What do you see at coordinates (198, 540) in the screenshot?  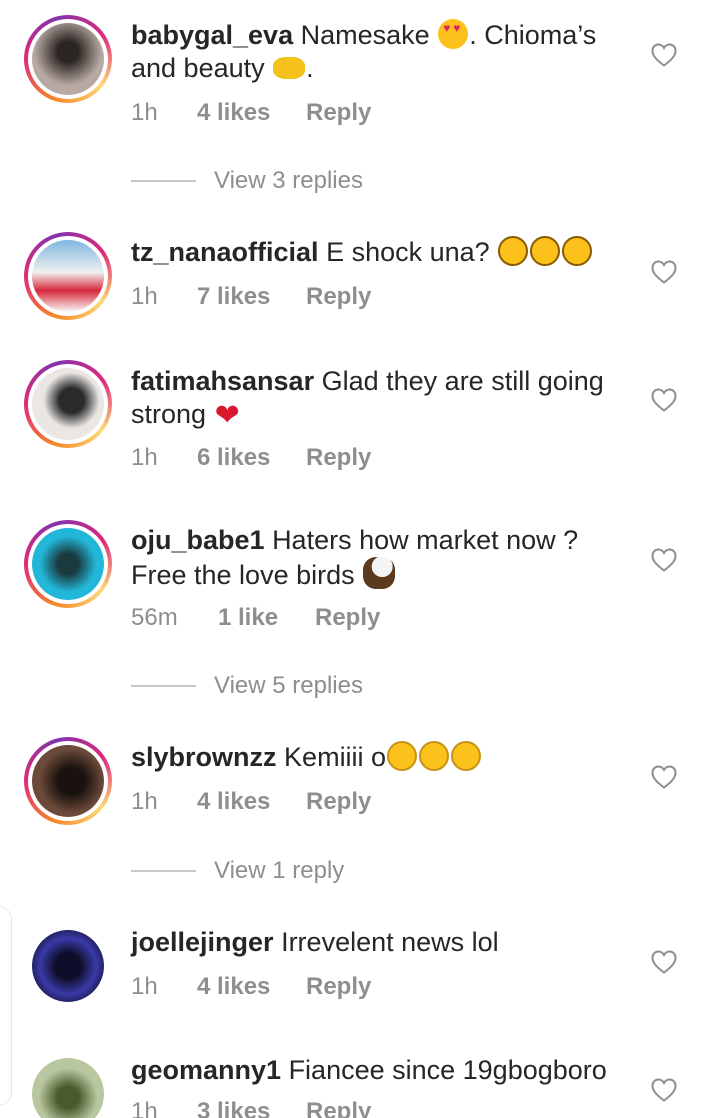 I see `comment-username: oju_babe1` at bounding box center [198, 540].